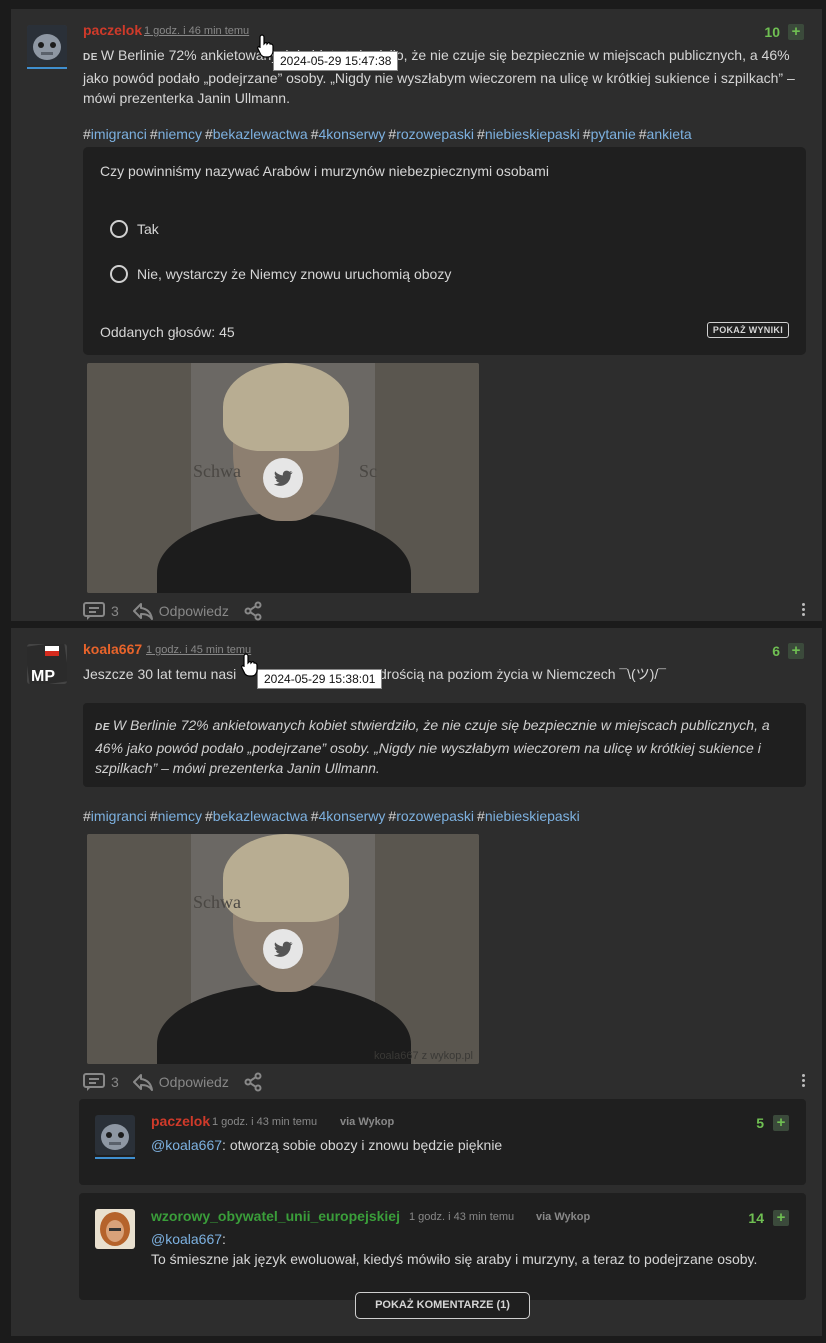 The image size is (826, 1343). Describe the element at coordinates (148, 229) in the screenshot. I see `poll-option-label: Tak` at that location.